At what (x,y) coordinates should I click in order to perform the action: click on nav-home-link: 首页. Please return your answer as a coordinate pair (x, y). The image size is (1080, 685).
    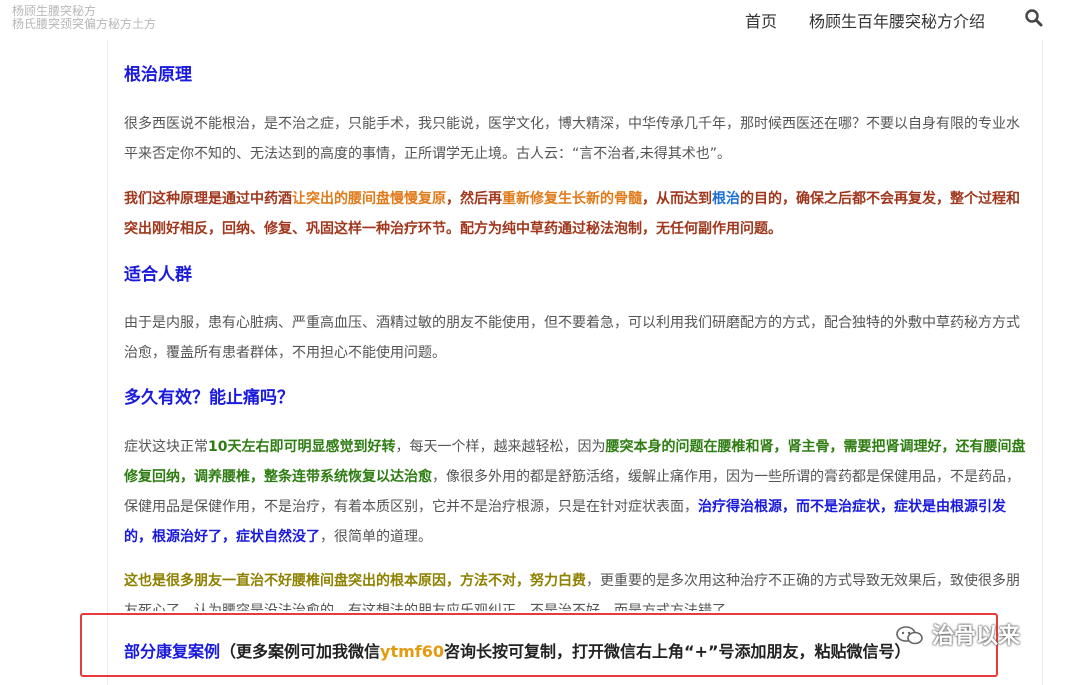
    Looking at the image, I should click on (761, 20).